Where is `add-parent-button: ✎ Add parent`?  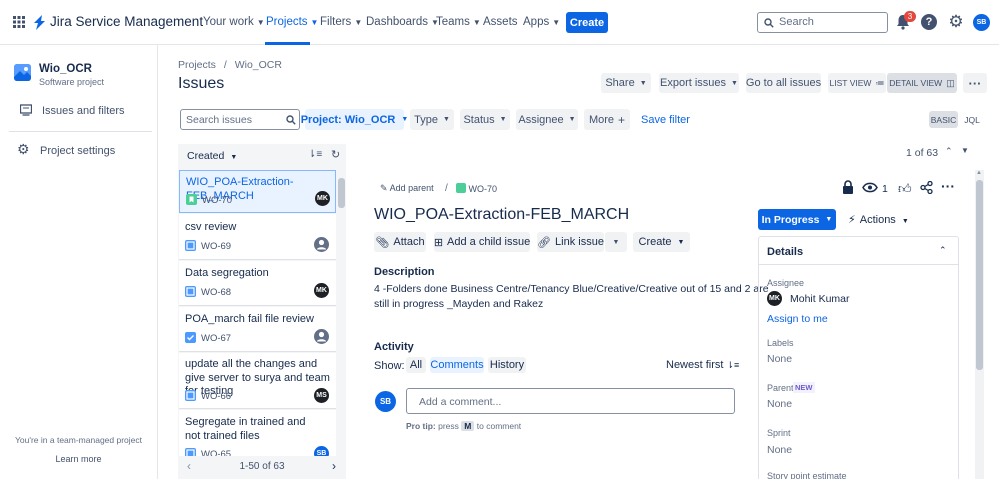
add-parent-button: ✎ Add parent is located at coordinates (407, 188).